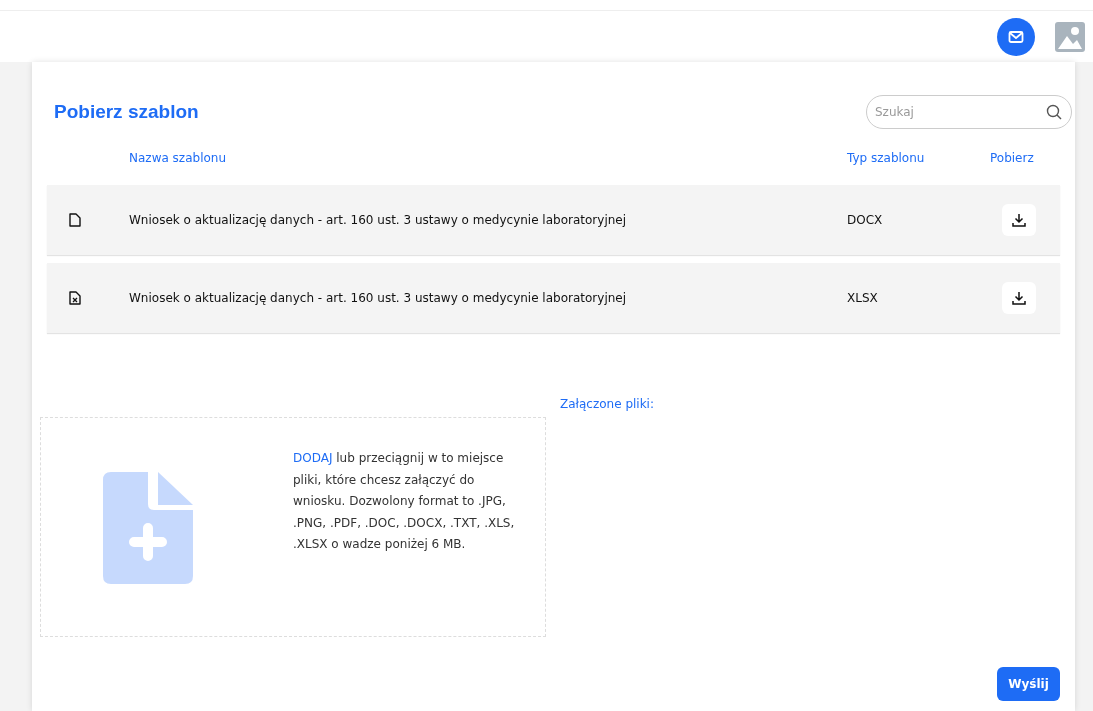 The width and height of the screenshot is (1093, 711). I want to click on attached-files-label: Załączone pliki:, so click(607, 405).